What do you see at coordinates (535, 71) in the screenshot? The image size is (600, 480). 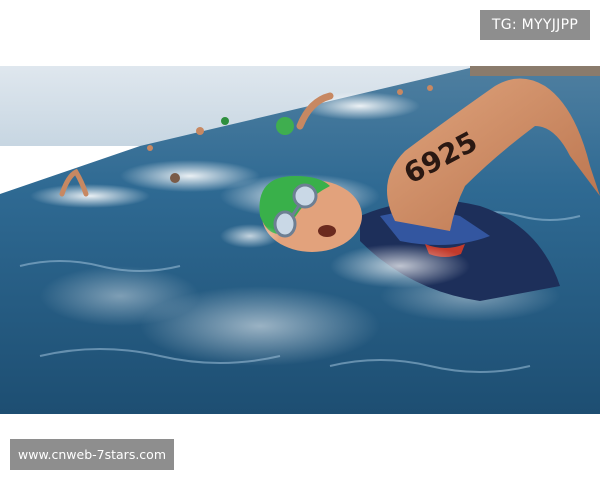 I see `shore` at bounding box center [535, 71].